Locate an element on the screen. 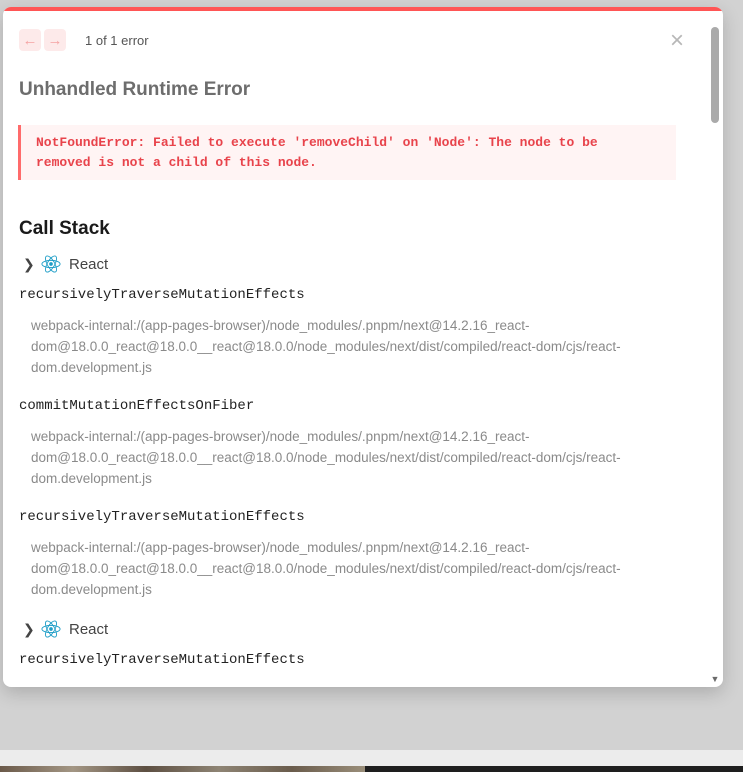 The height and width of the screenshot is (772, 743). error-title: Unhandled Runtime Error is located at coordinates (135, 89).